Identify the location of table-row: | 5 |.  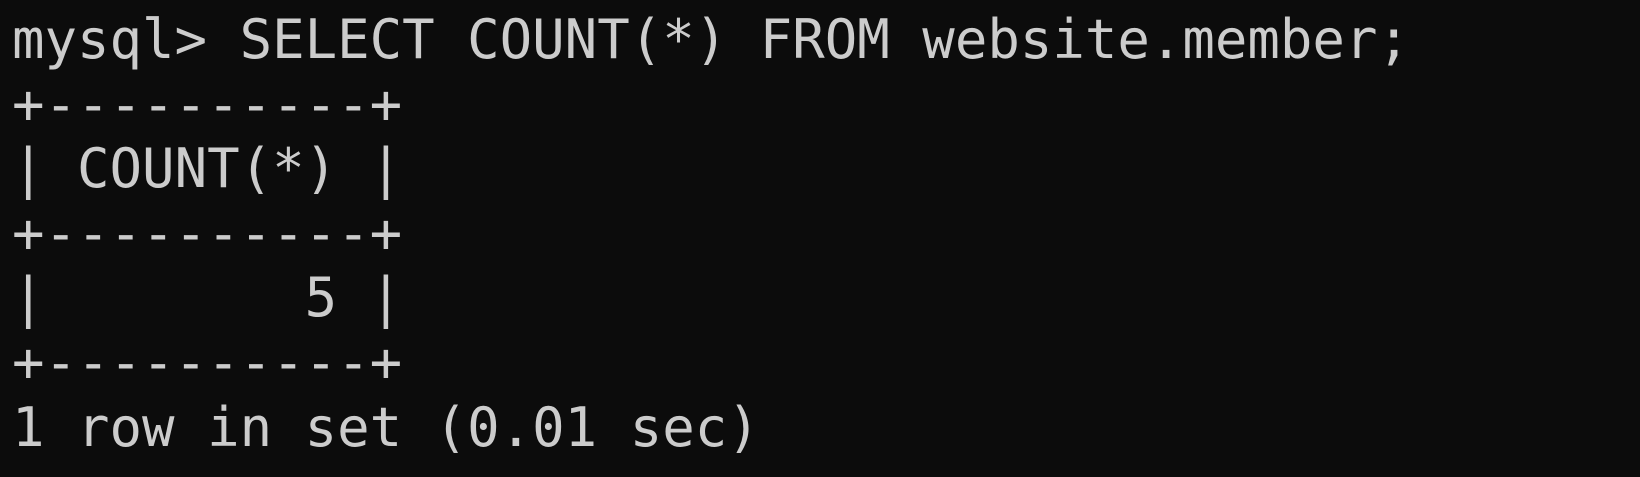
(207, 298).